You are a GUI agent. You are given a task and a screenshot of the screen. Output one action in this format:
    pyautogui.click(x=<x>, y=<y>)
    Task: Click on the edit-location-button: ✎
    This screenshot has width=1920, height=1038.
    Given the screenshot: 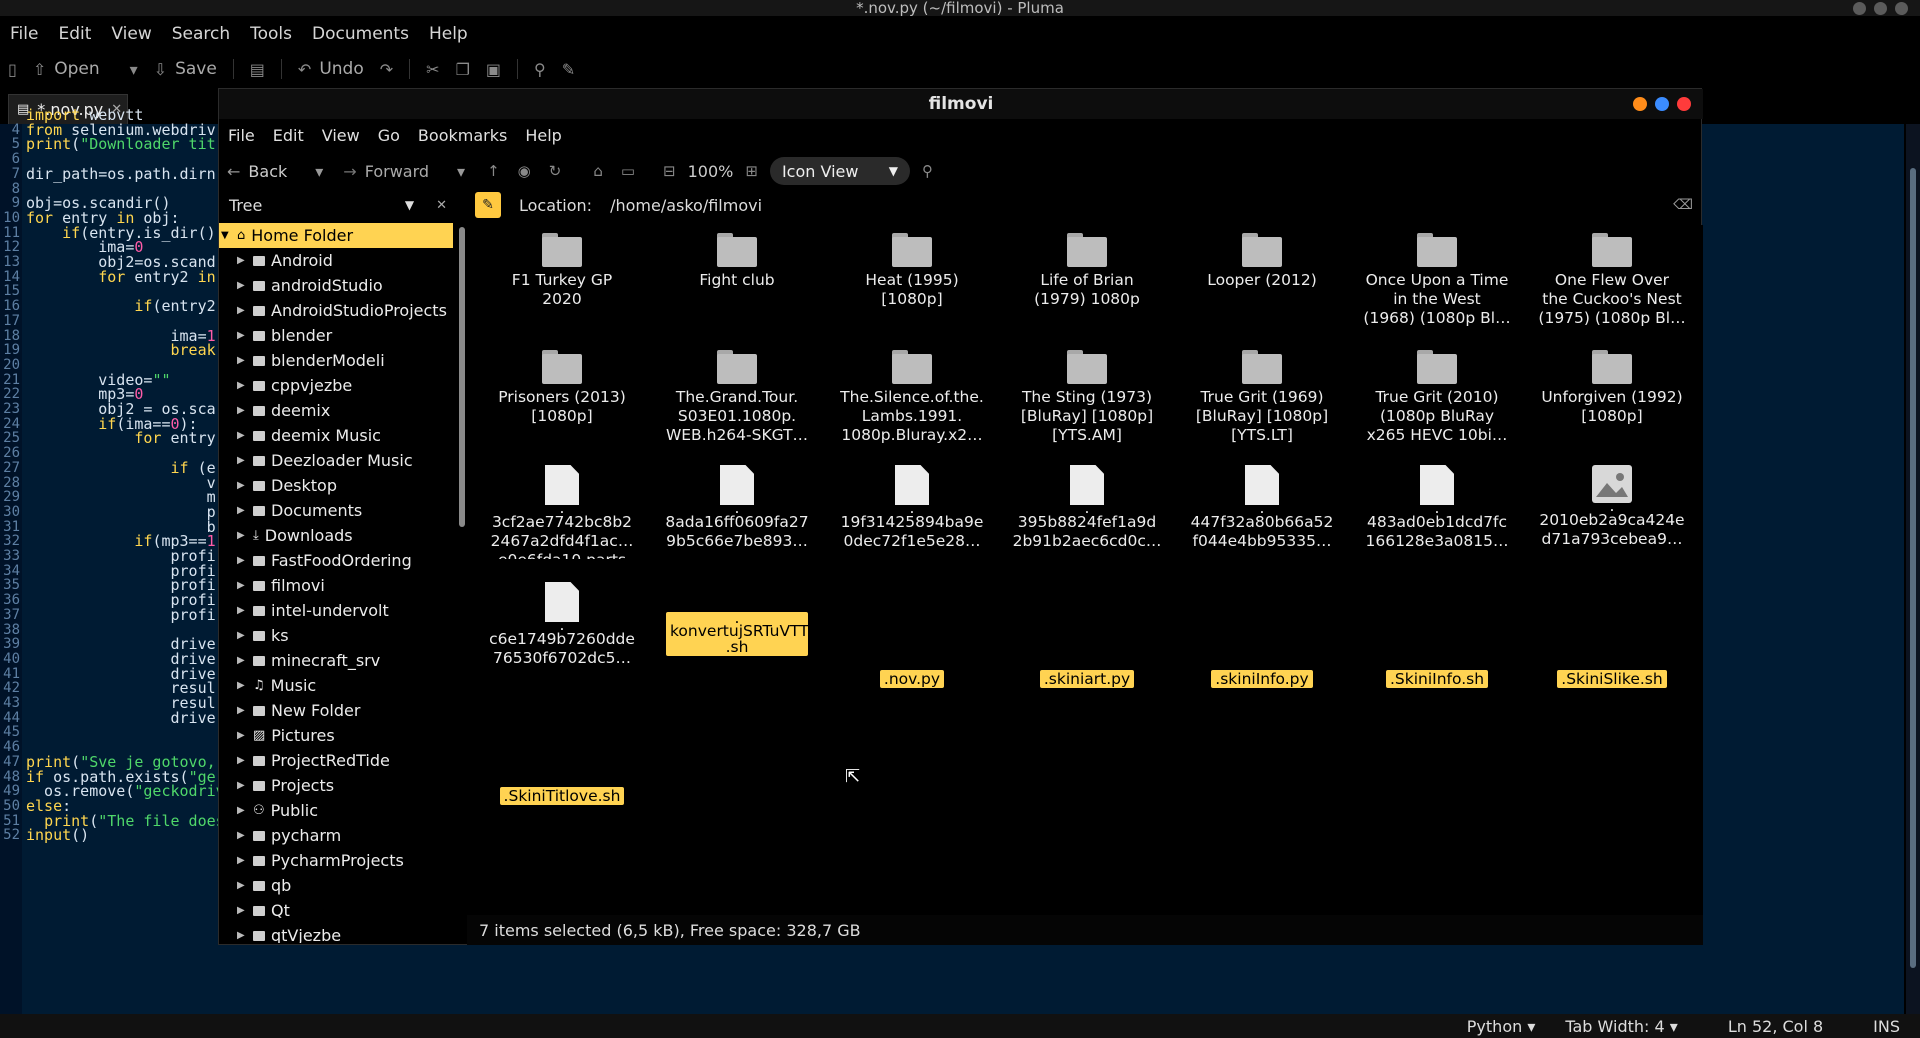 What is the action you would take?
    pyautogui.click(x=488, y=205)
    